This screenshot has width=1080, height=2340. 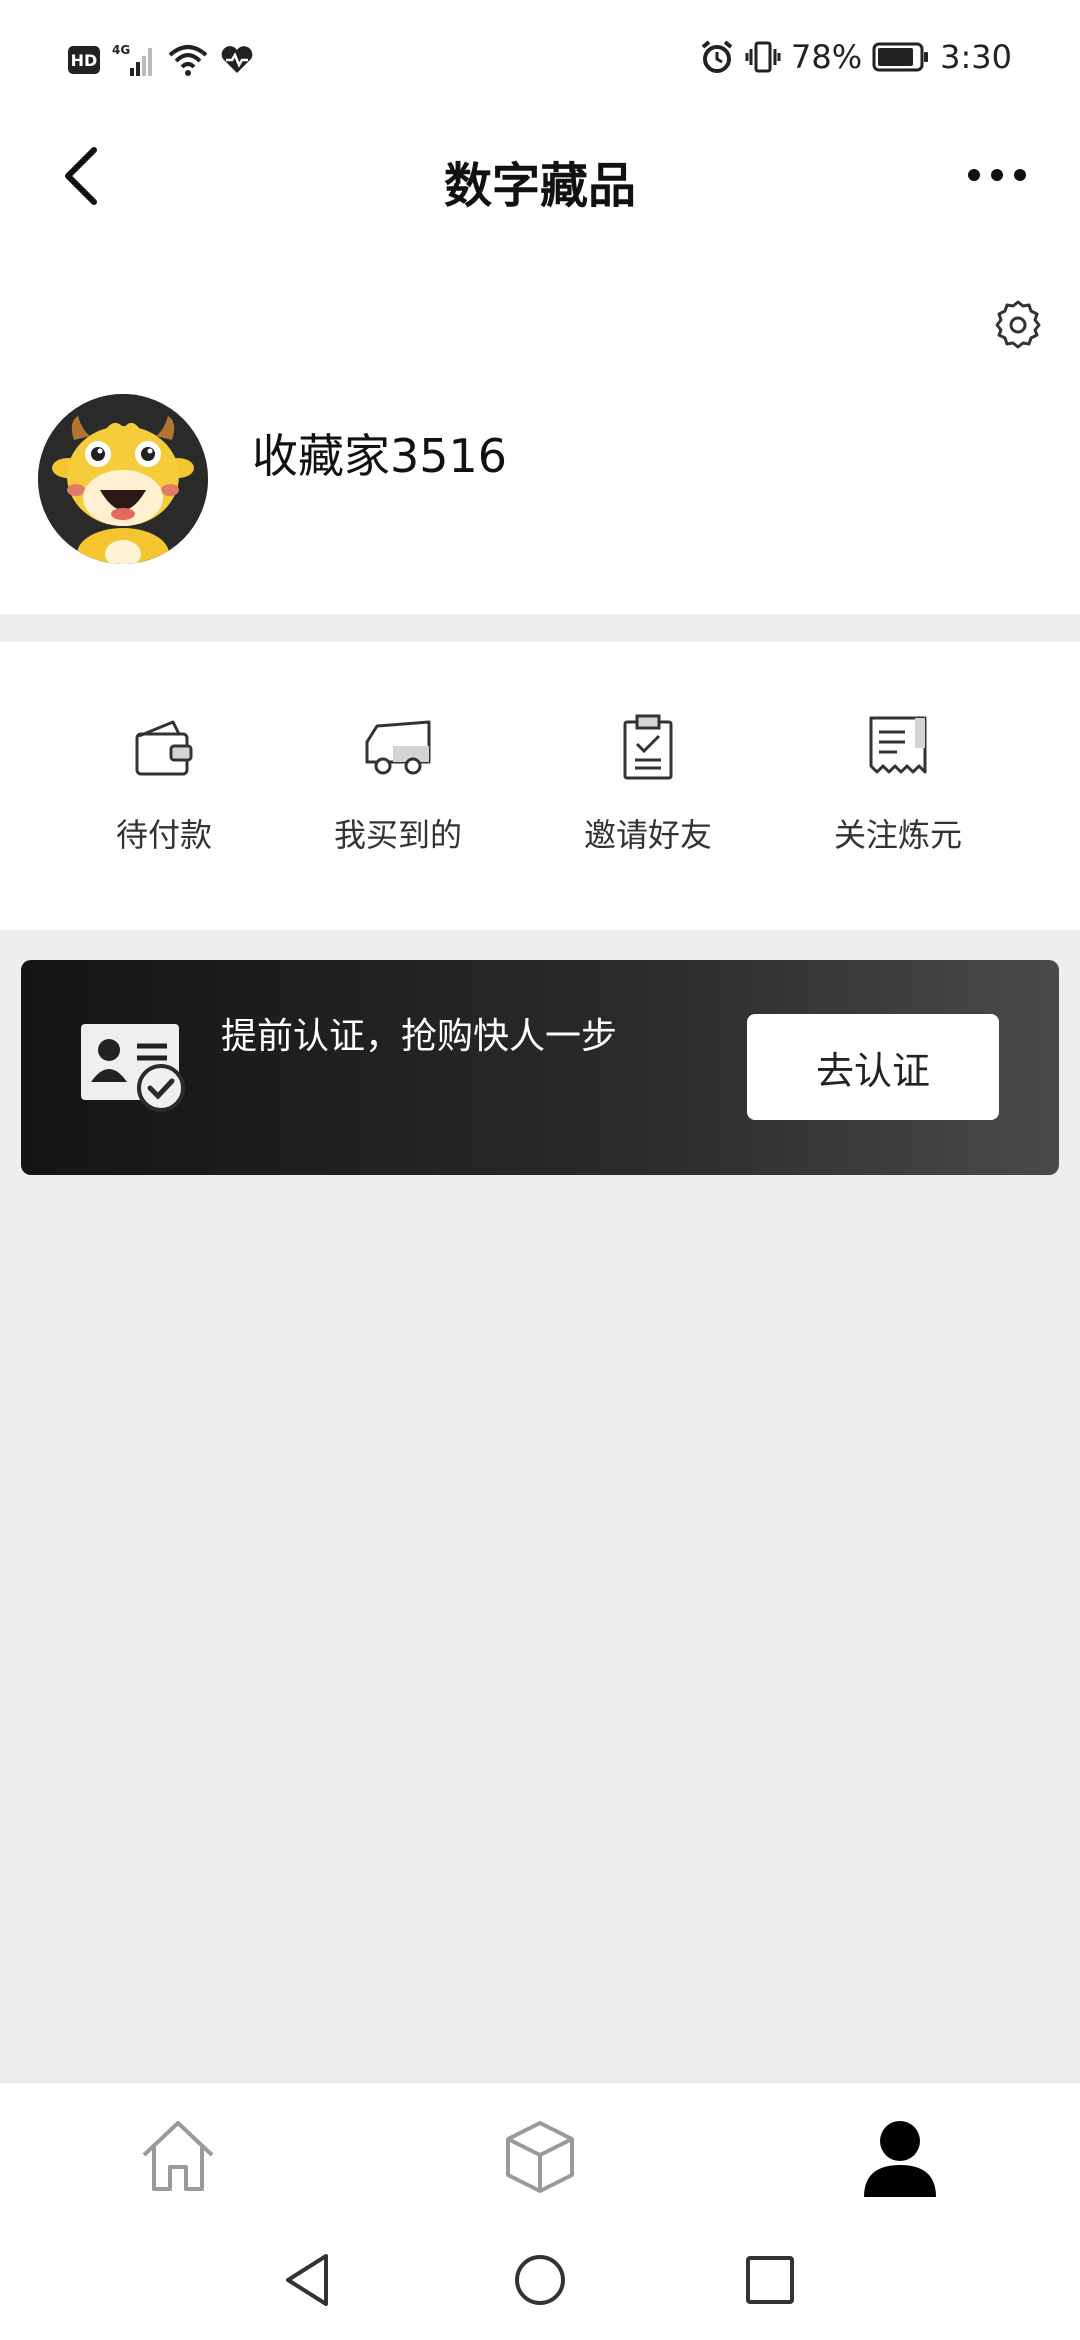 I want to click on system-back-button, so click(x=308, y=2280).